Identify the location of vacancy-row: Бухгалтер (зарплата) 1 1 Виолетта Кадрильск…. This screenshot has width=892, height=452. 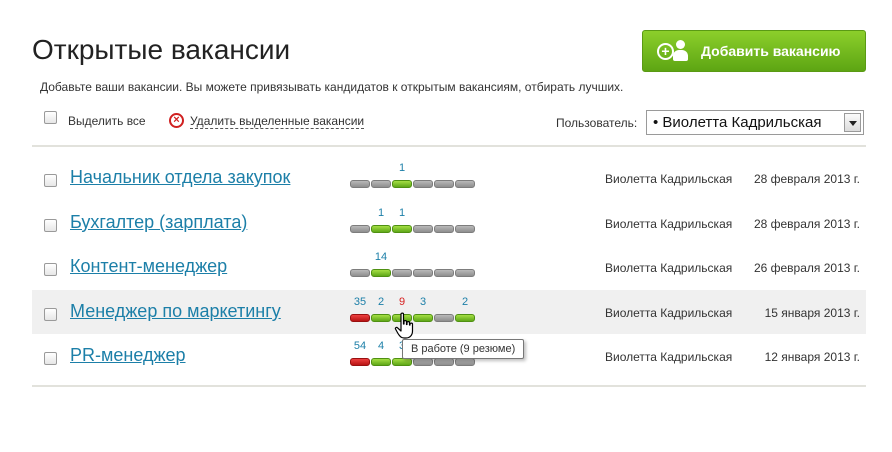
(449, 223).